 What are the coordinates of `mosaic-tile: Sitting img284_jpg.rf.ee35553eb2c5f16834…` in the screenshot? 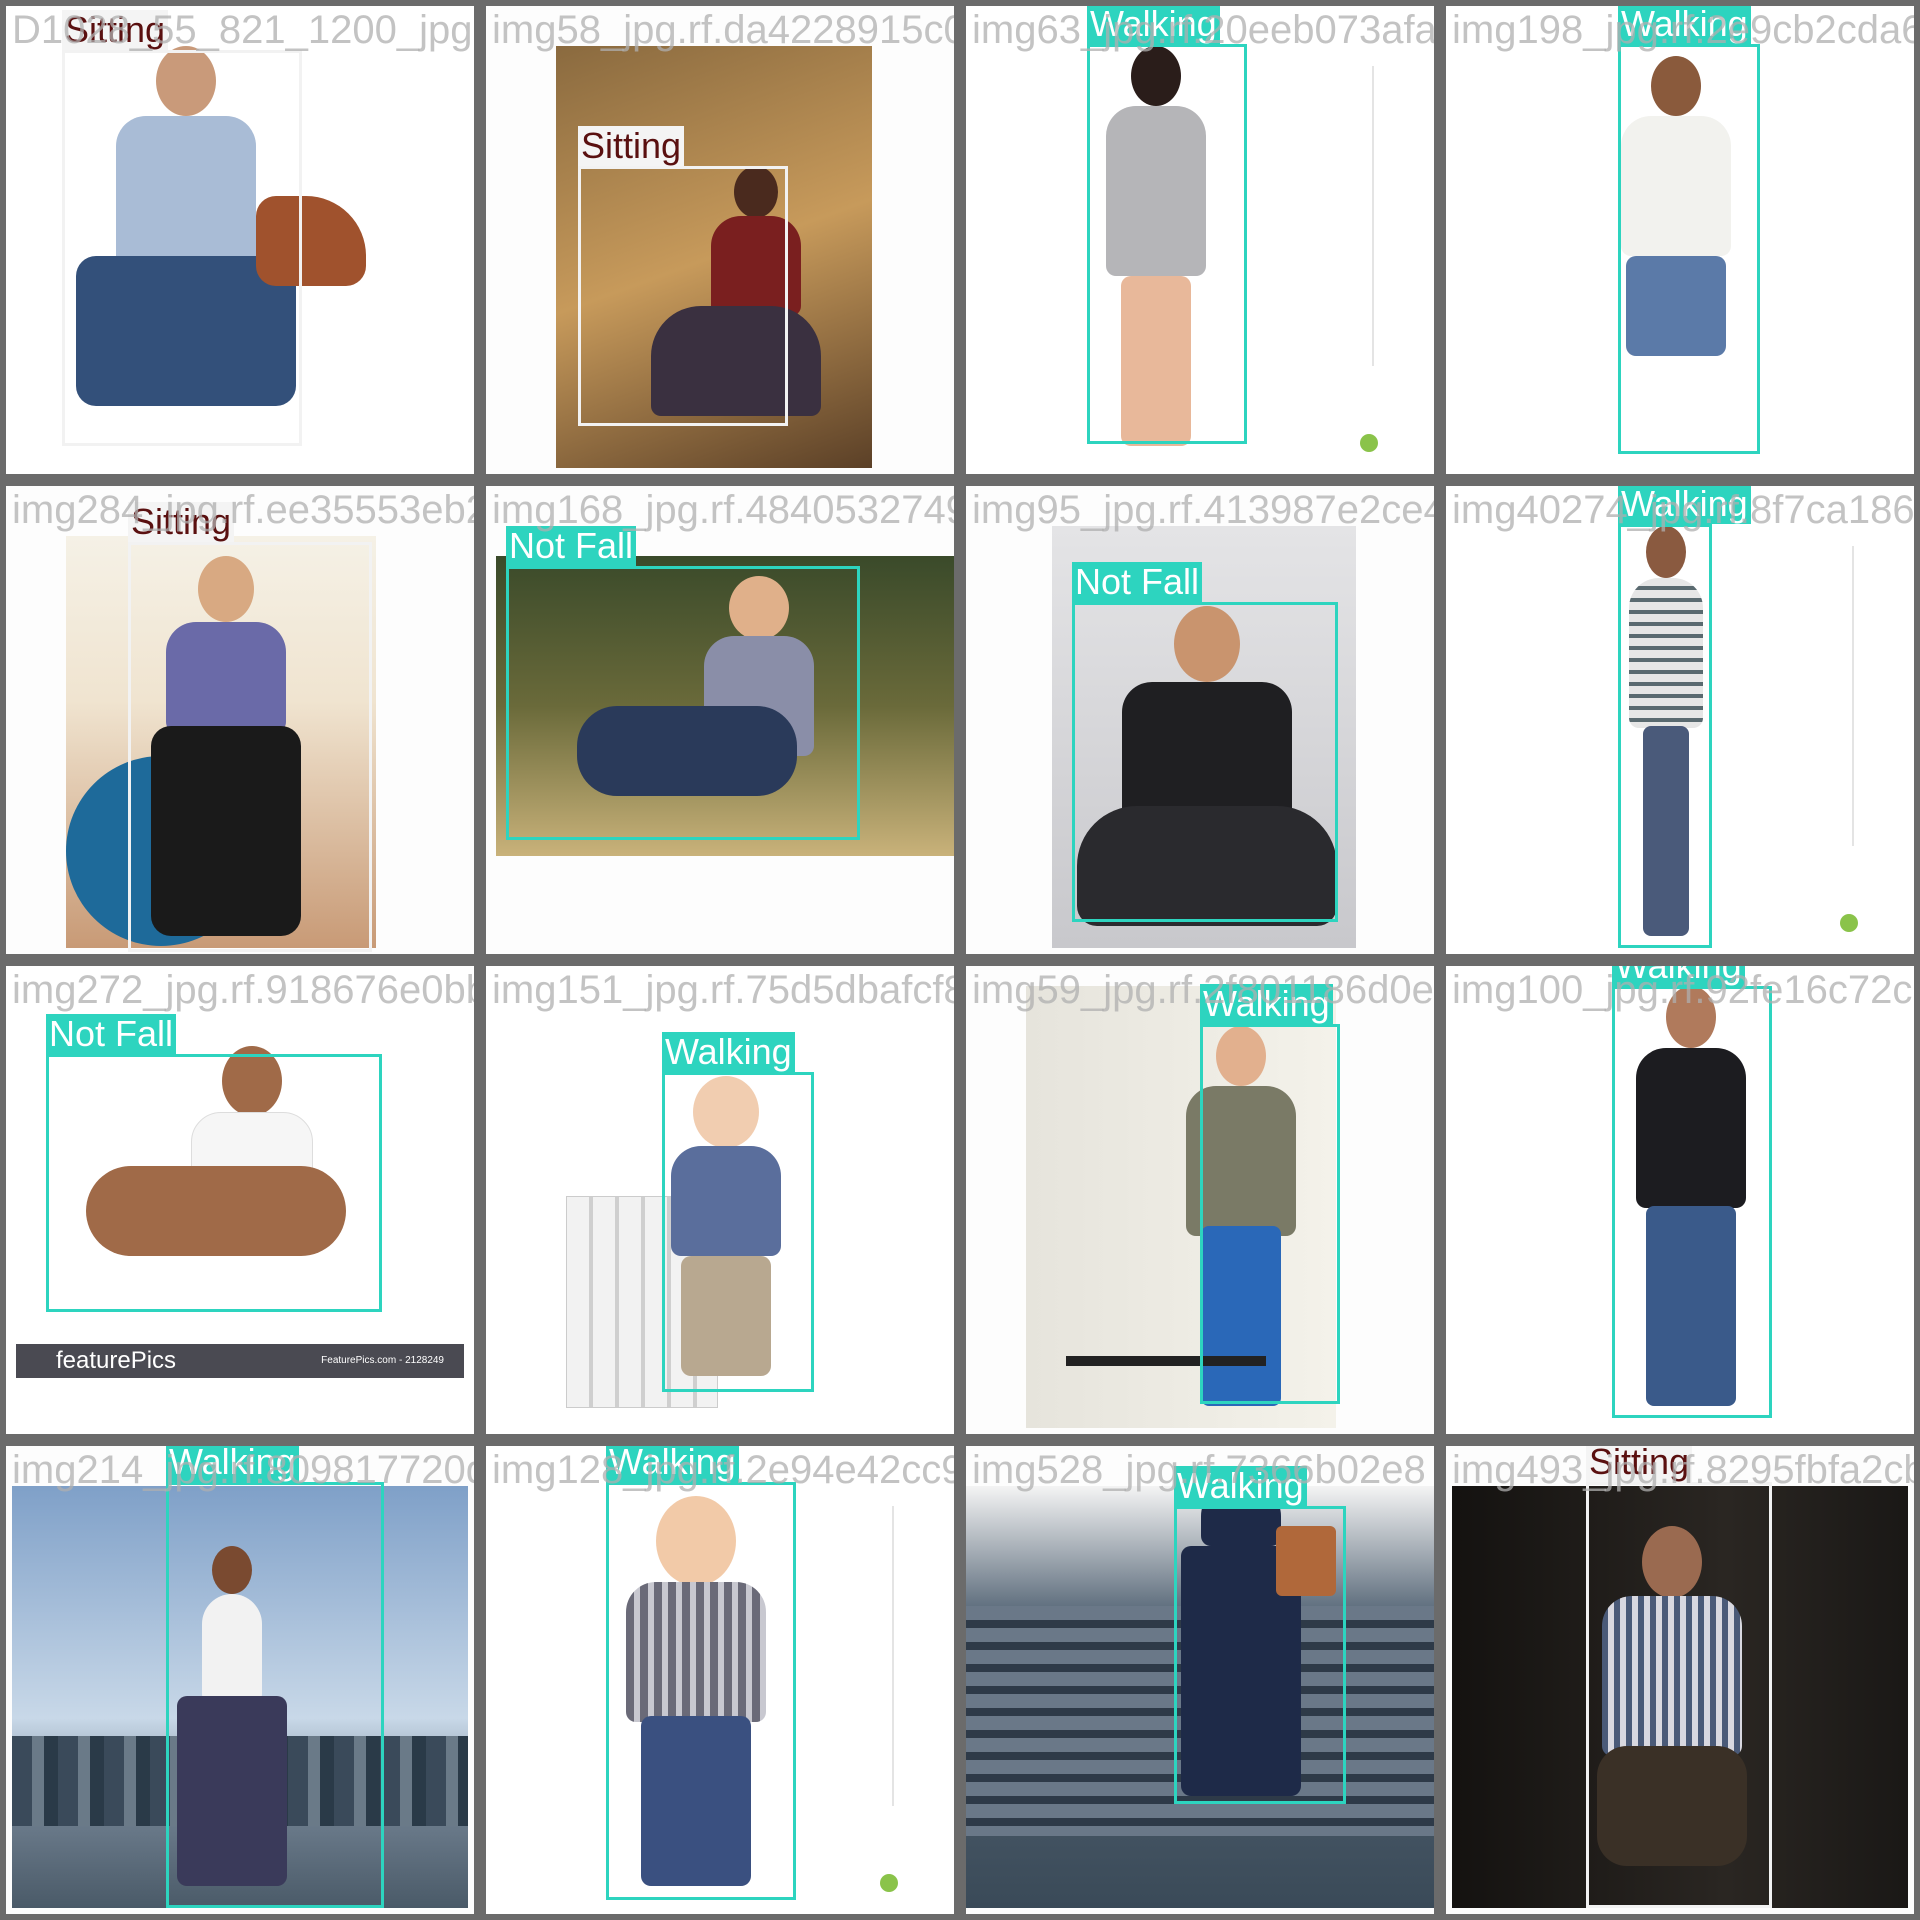 It's located at (240, 720).